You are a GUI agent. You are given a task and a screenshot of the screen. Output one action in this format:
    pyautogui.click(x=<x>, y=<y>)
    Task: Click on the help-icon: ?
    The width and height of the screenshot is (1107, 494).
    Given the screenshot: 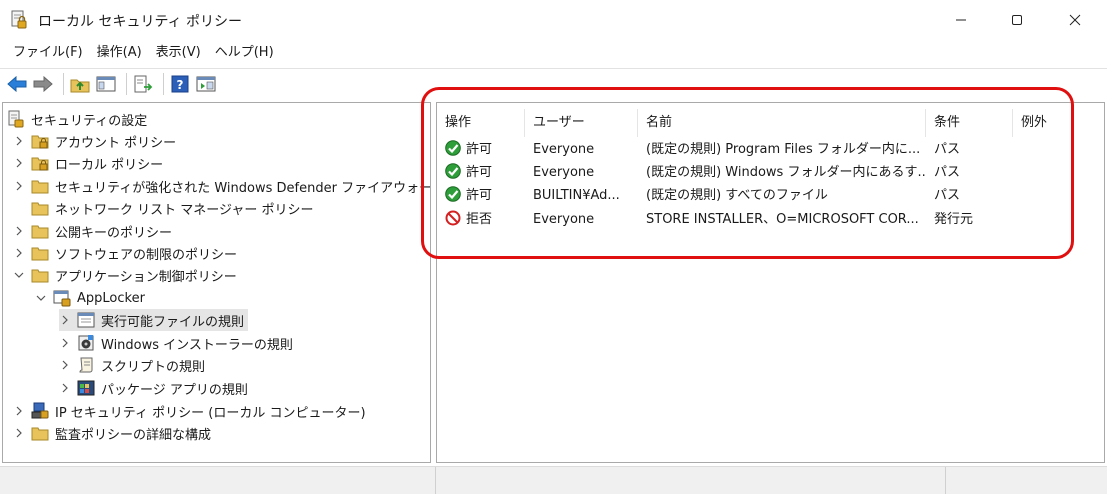 What is the action you would take?
    pyautogui.click(x=180, y=84)
    